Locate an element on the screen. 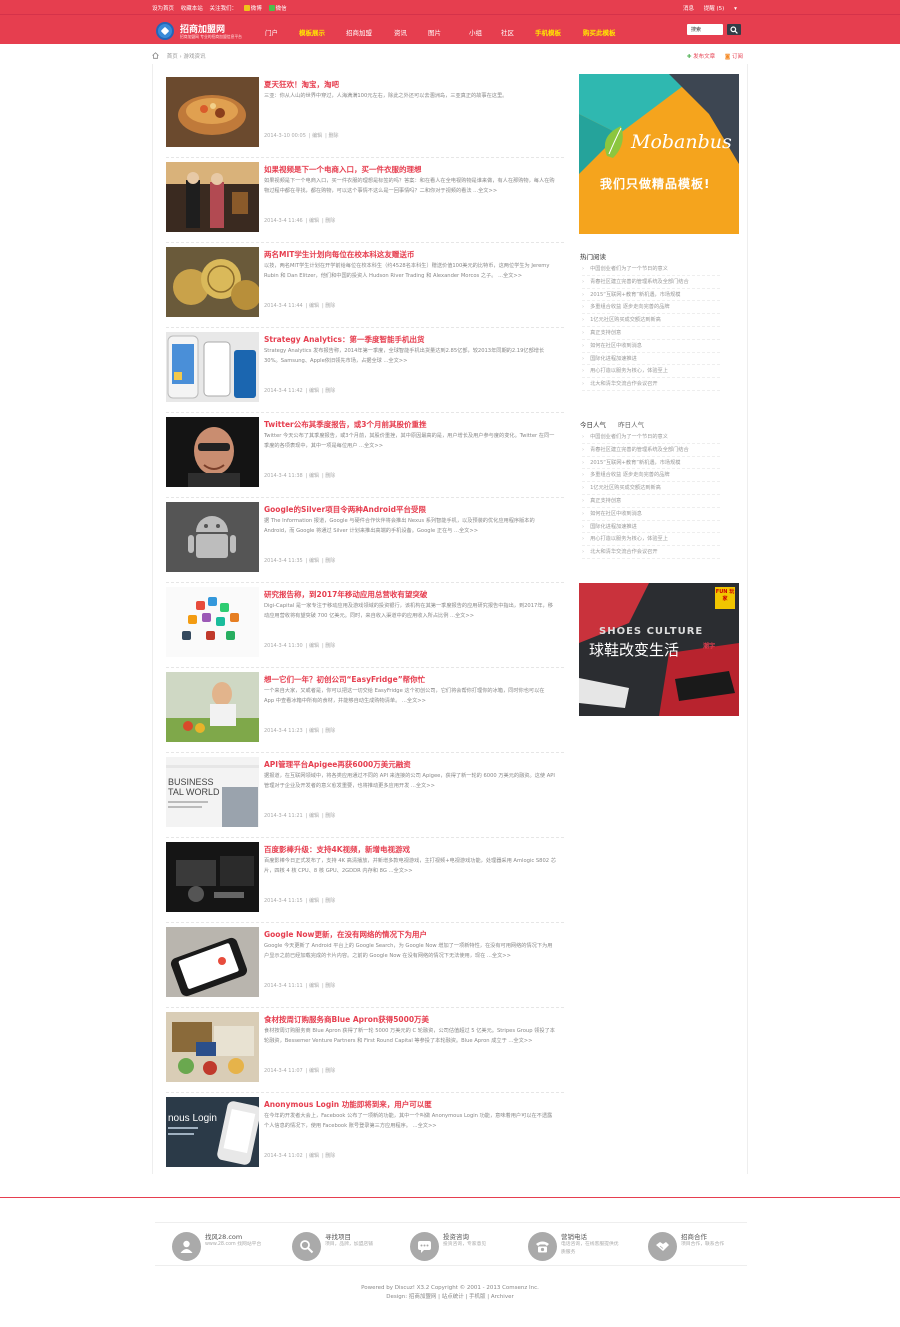  article-title: Google的Silver项目令两种Android平台受限 is located at coordinates (412, 509).